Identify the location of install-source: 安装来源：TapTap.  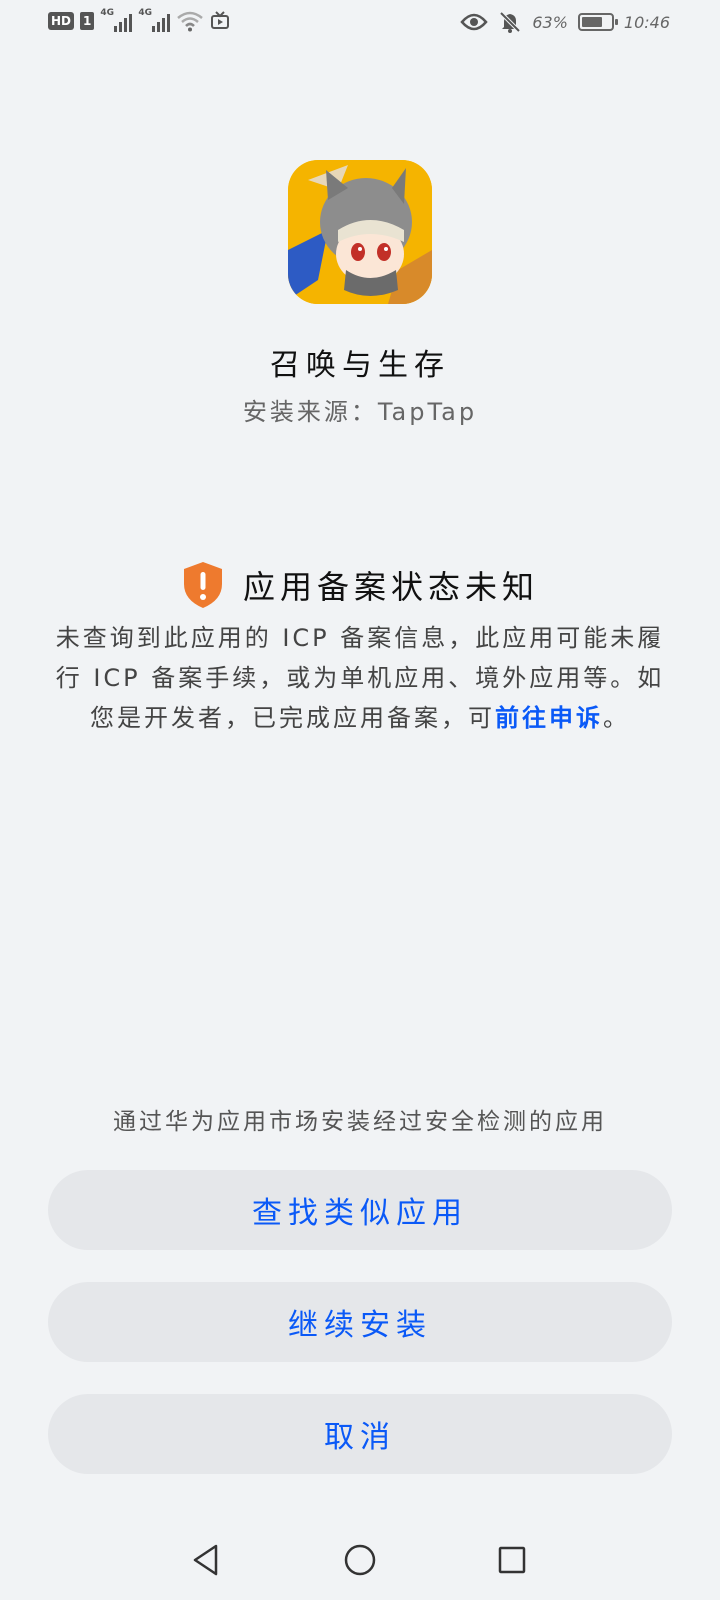
(360, 412).